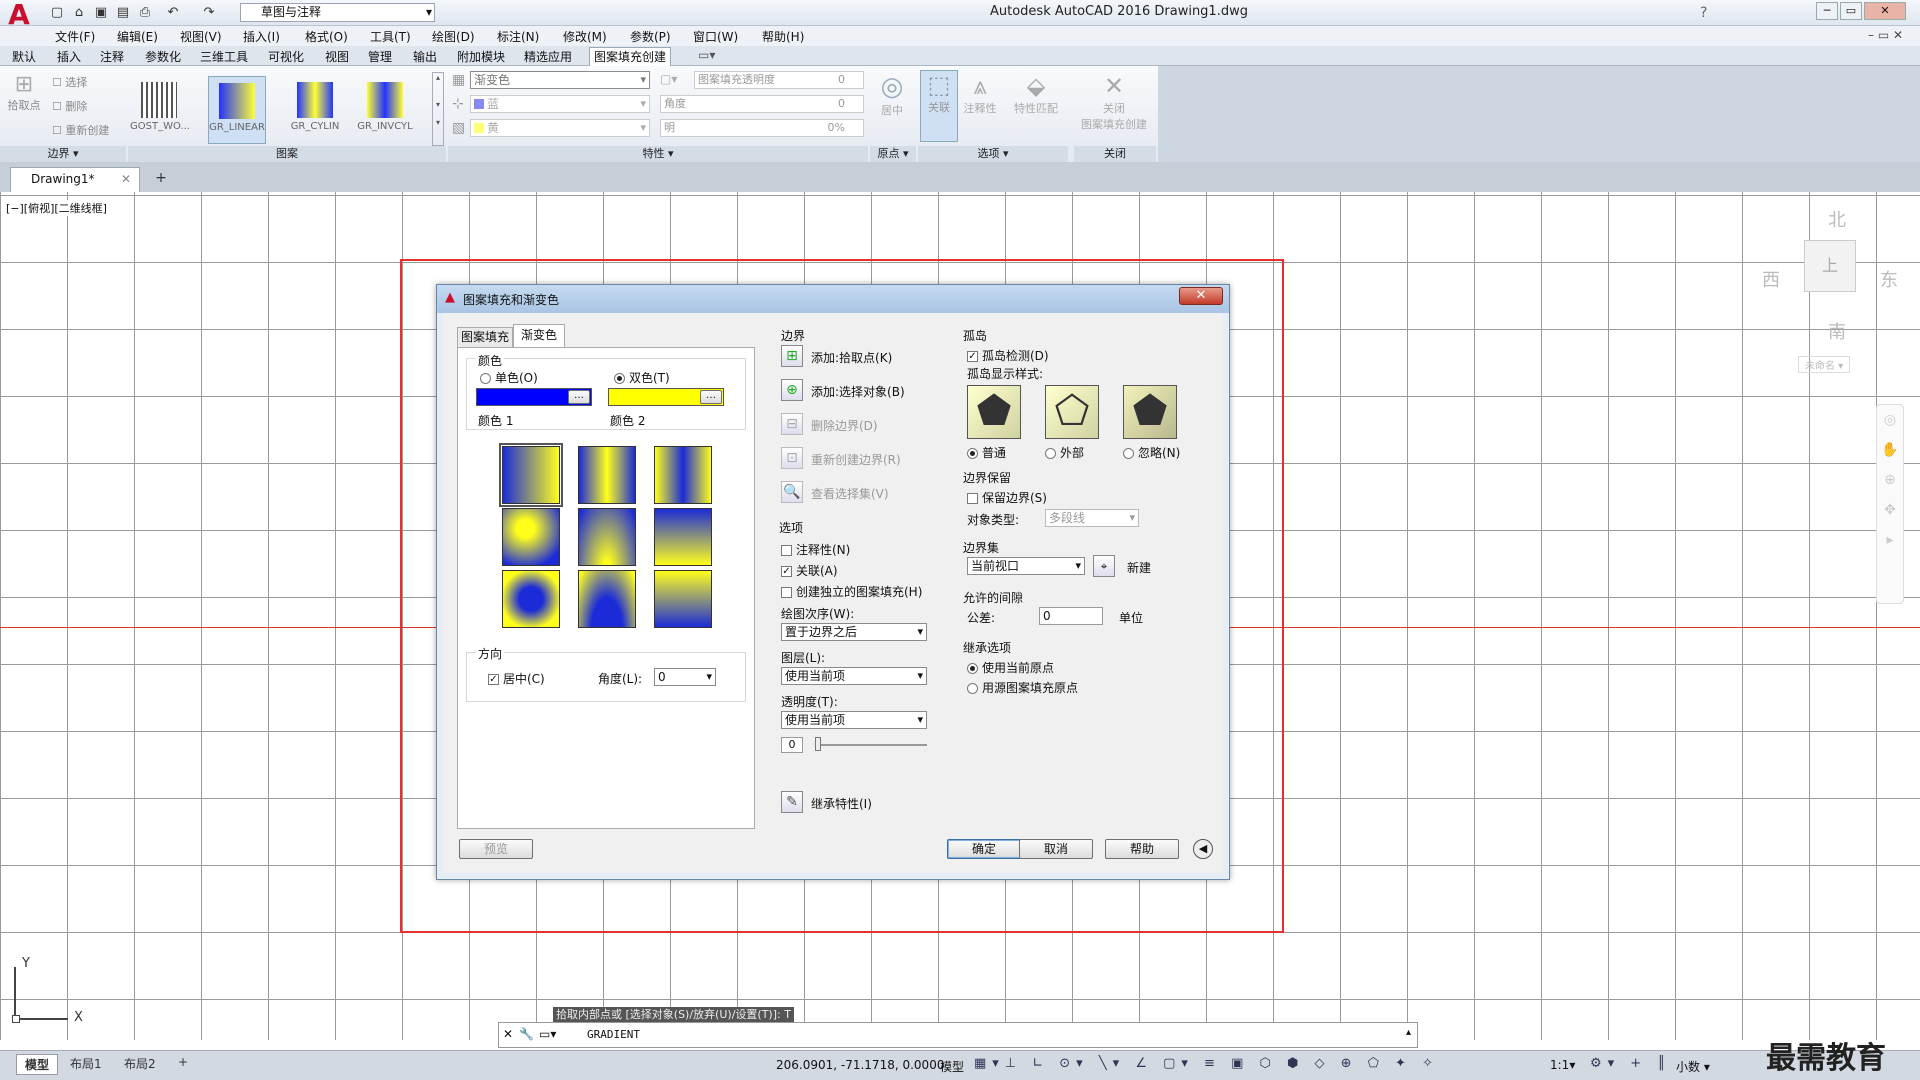 This screenshot has height=1080, width=1920. What do you see at coordinates (69, 106) in the screenshot?
I see `remove-boundary-button: ☐ 删除` at bounding box center [69, 106].